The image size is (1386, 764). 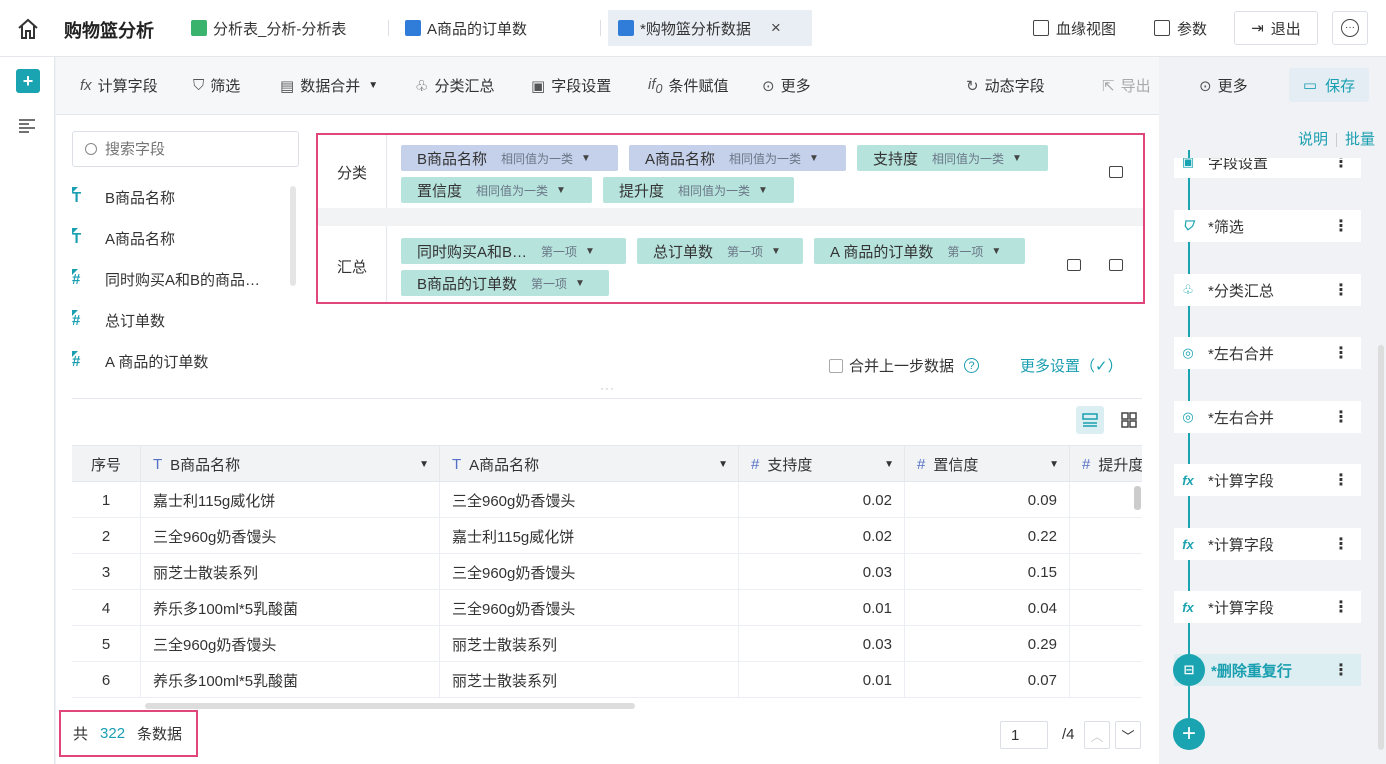 What do you see at coordinates (1116, 172) in the screenshot?
I see `clear-category-icon` at bounding box center [1116, 172].